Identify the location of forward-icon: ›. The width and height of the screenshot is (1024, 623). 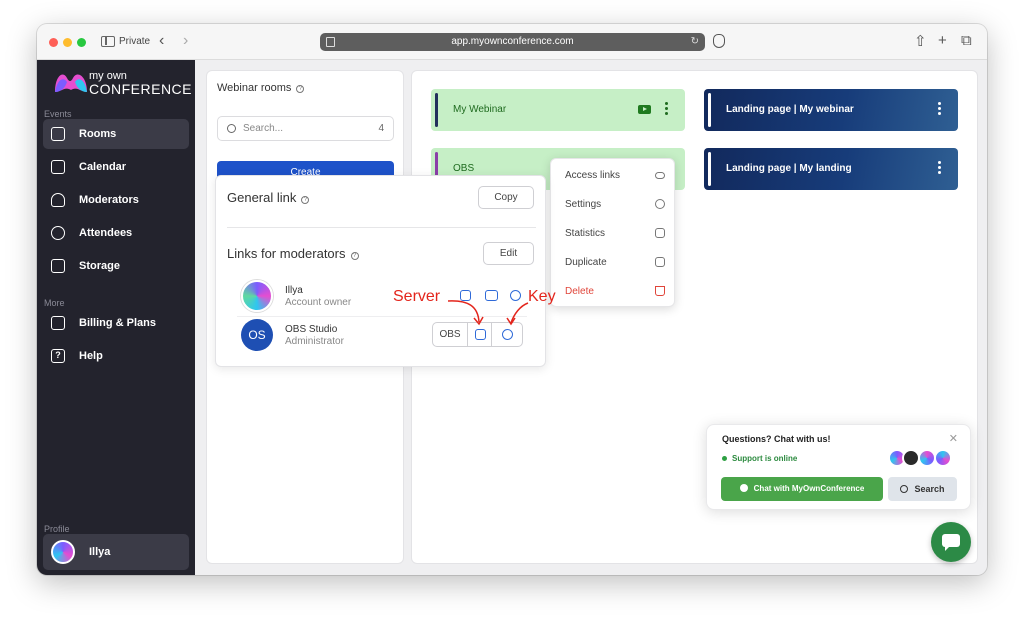
(185, 41).